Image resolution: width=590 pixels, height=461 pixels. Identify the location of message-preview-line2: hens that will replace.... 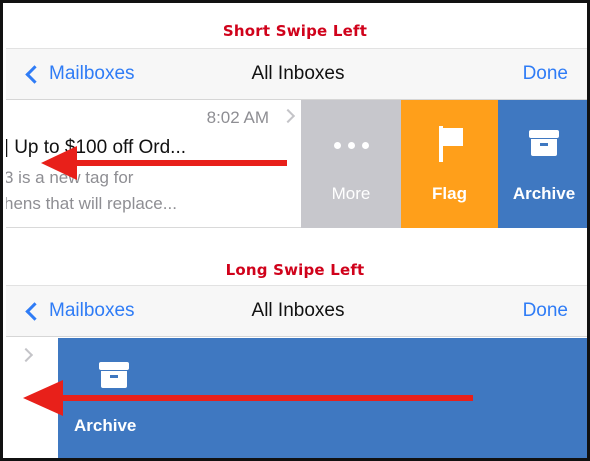
(91, 203).